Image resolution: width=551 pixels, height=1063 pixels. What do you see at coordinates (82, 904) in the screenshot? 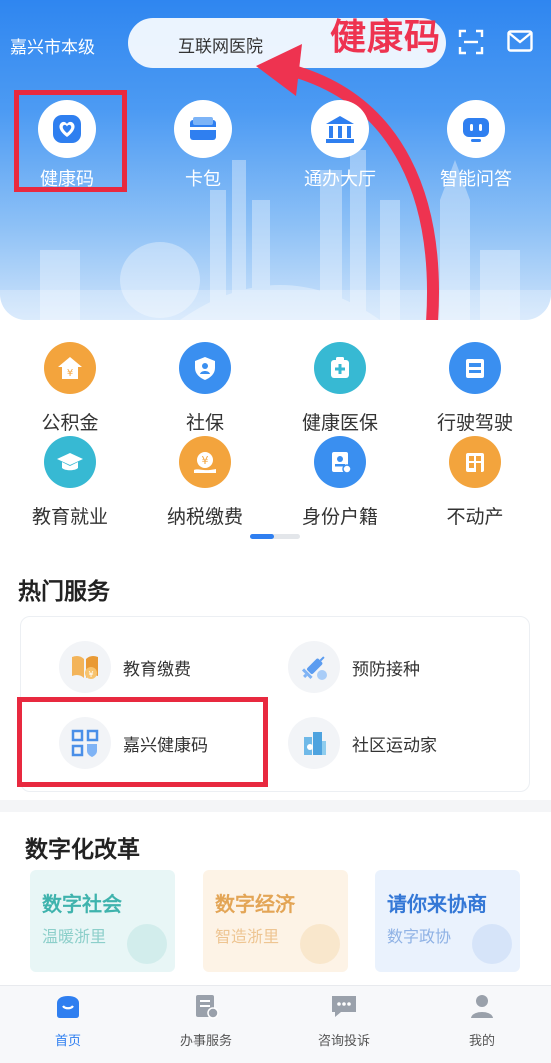
I see `reform-card-title: 数字社会` at bounding box center [82, 904].